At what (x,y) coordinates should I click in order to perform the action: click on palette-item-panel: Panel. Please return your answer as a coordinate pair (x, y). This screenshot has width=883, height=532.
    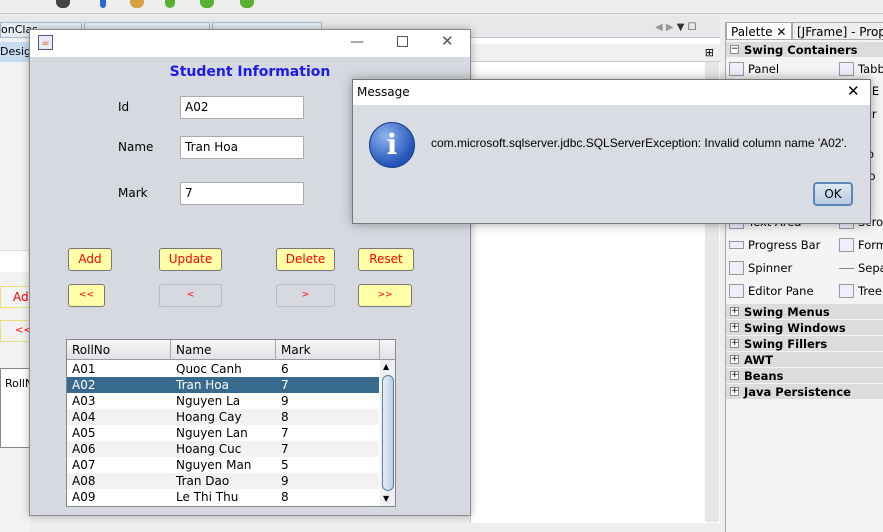
    Looking at the image, I should click on (752, 69).